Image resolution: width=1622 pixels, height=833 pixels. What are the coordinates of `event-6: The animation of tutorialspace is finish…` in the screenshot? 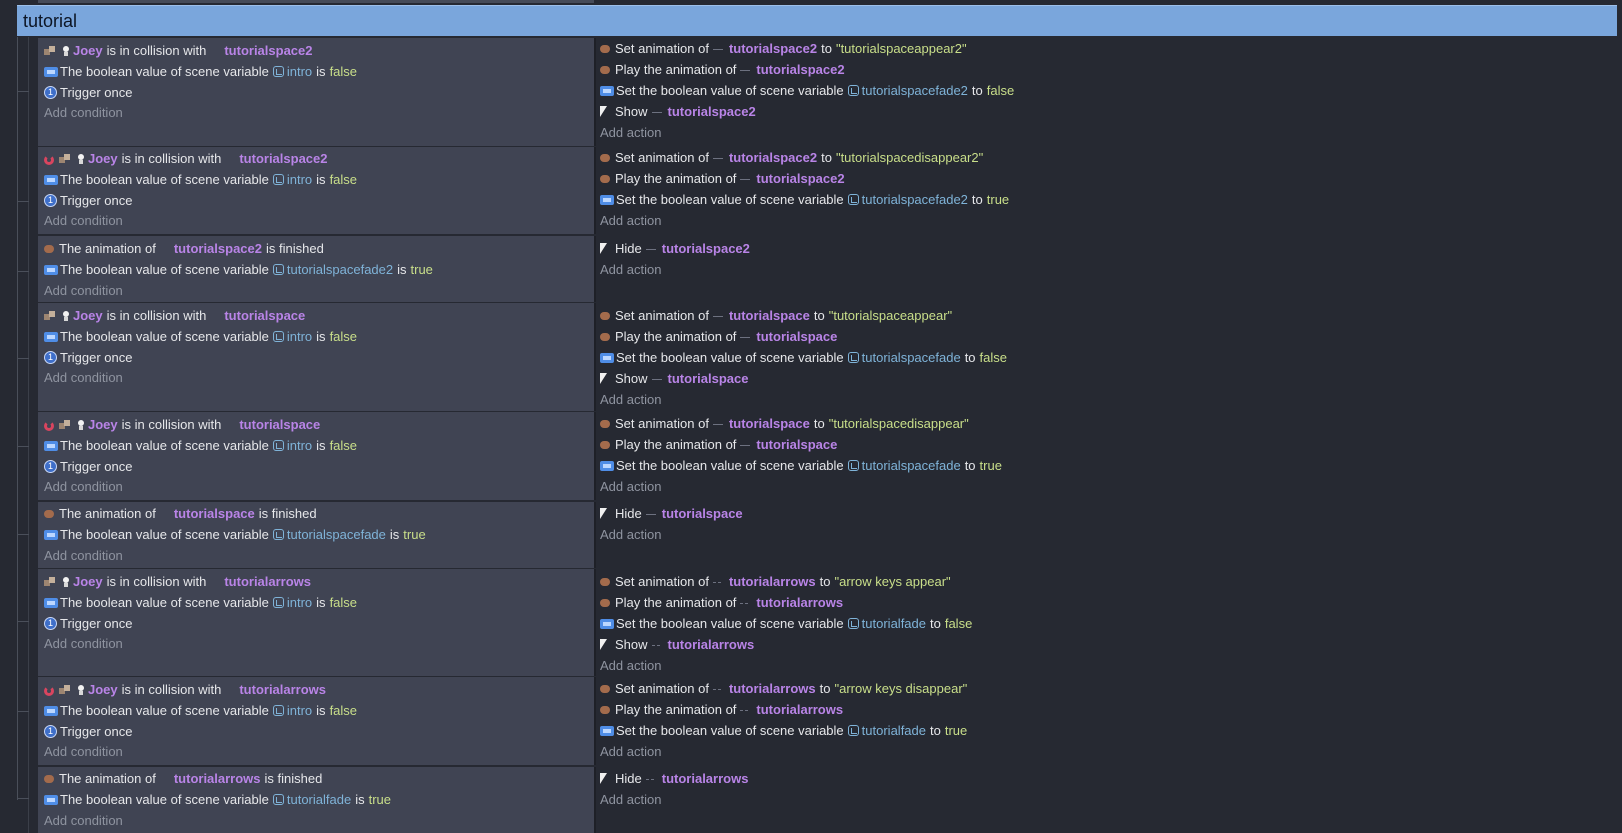 It's located at (830, 536).